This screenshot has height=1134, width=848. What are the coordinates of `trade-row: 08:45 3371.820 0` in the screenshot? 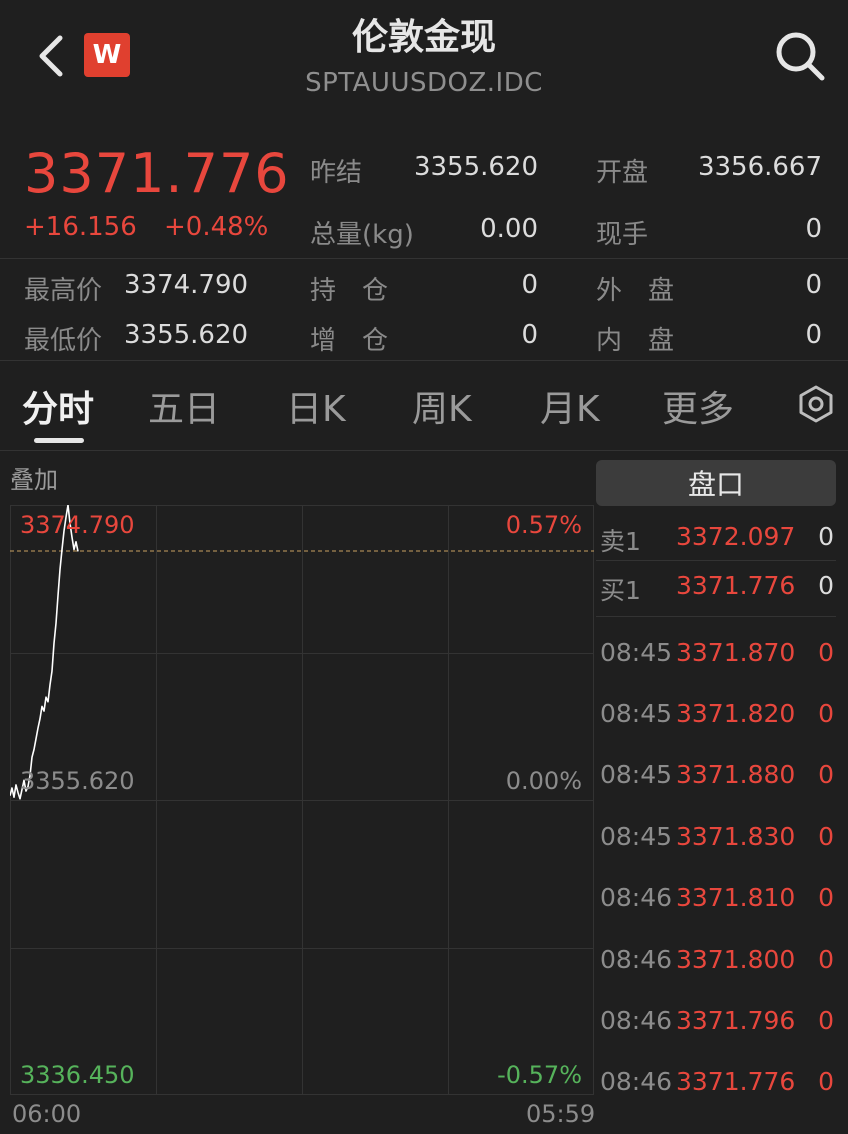 It's located at (722, 719).